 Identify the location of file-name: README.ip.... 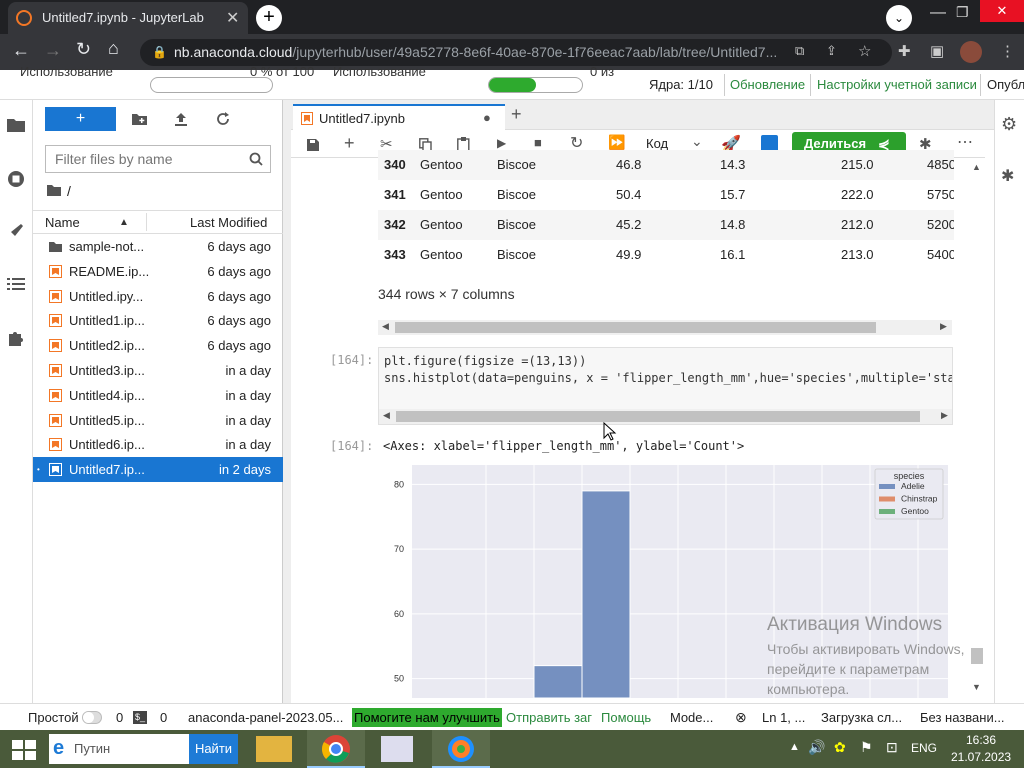
(109, 271).